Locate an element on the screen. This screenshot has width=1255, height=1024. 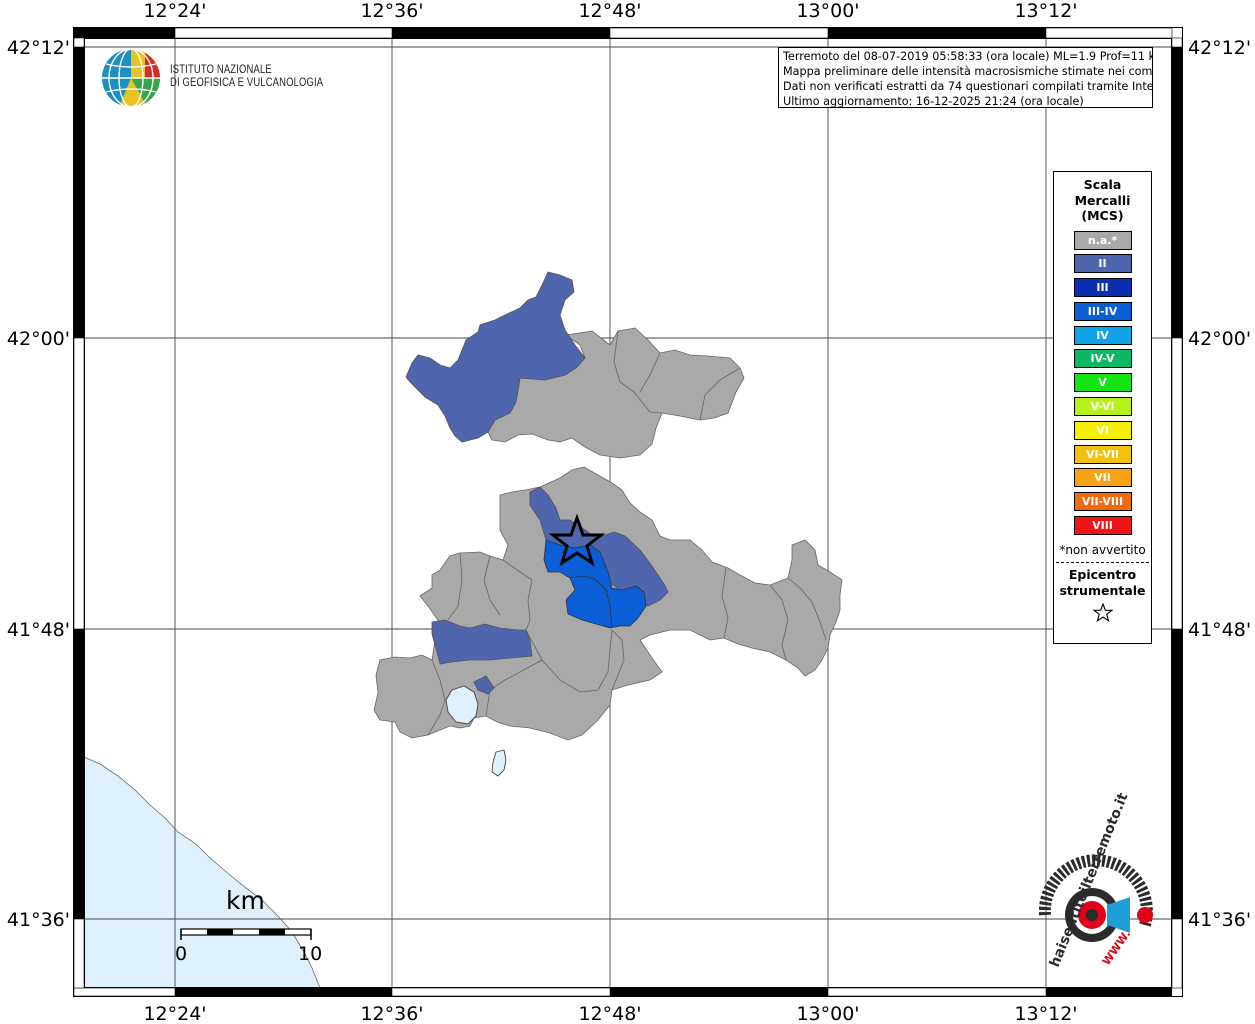
lake is located at coordinates (499, 763).